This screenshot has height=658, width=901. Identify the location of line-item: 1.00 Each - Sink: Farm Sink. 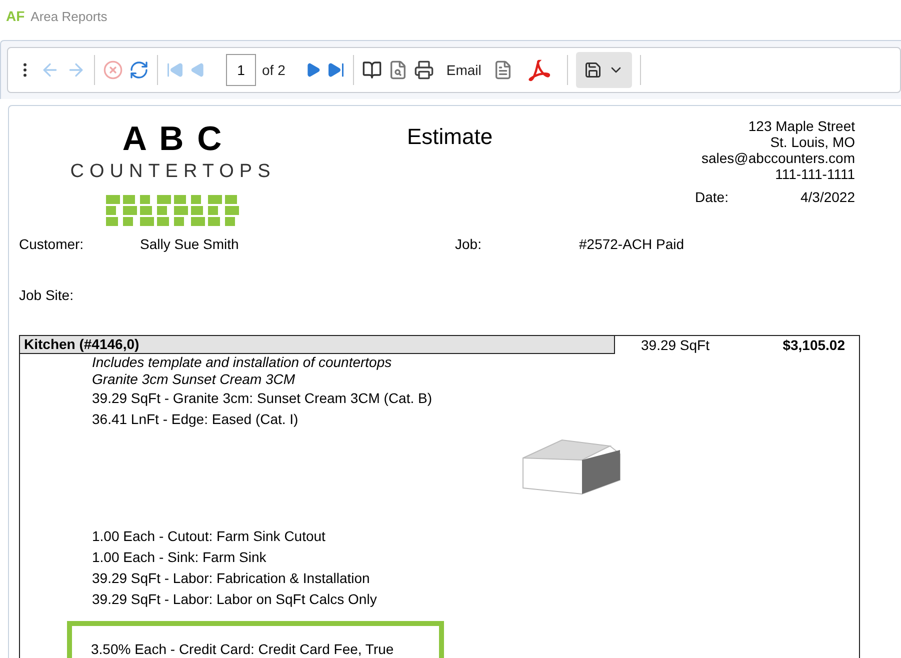
(180, 557).